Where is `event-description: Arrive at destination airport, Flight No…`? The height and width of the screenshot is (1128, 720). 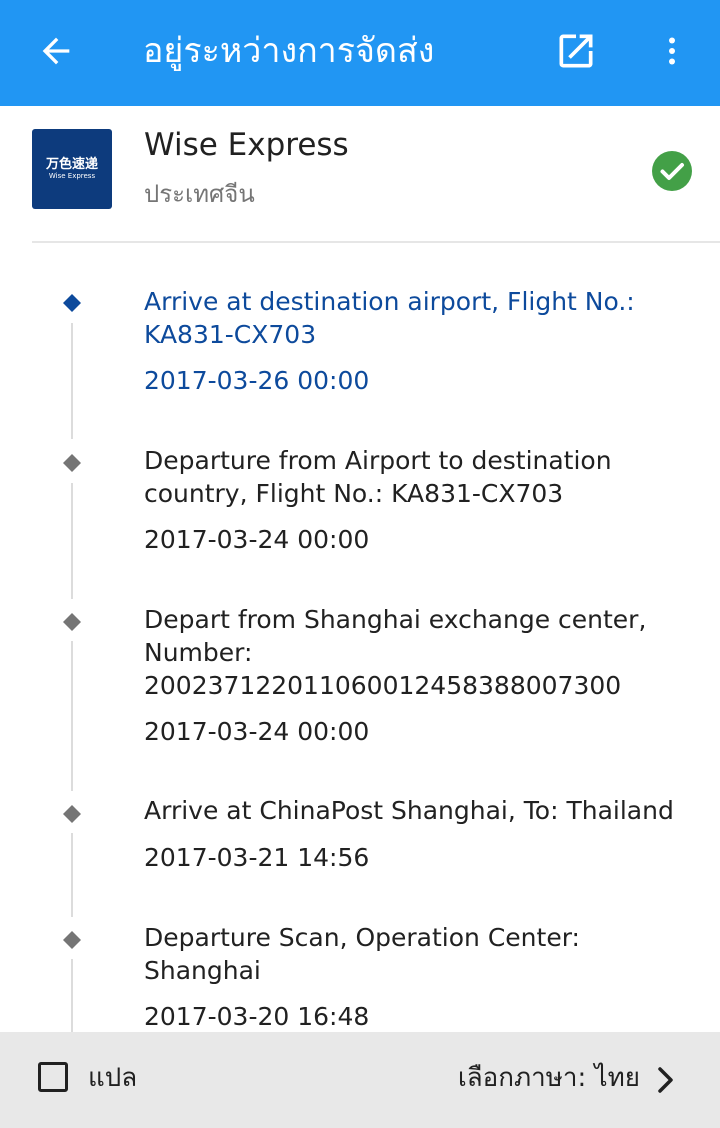 event-description: Arrive at destination airport, Flight No… is located at coordinates (389, 318).